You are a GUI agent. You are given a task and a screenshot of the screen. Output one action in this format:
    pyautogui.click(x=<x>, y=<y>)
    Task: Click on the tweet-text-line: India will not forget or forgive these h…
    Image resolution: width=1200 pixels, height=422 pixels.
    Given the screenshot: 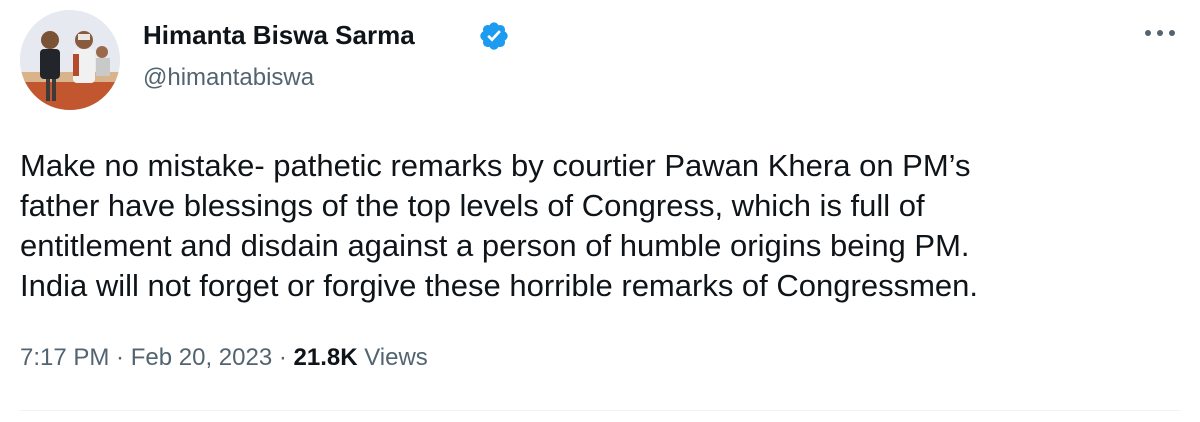 What is the action you would take?
    pyautogui.click(x=499, y=285)
    